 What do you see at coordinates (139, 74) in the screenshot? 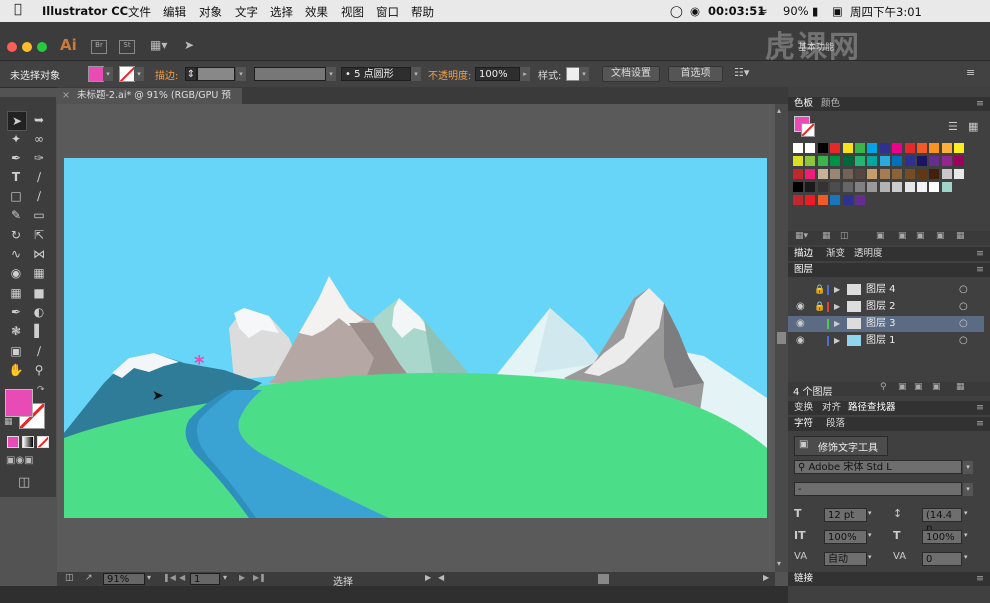
I see `stroke-dropdown: ▾` at bounding box center [139, 74].